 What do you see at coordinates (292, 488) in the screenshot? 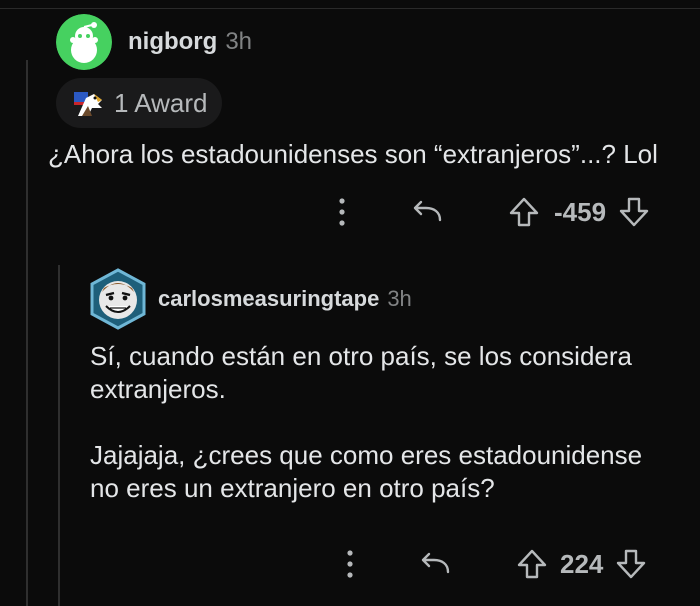
I see `comment-text-line: no eres un extranjero en otro país?` at bounding box center [292, 488].